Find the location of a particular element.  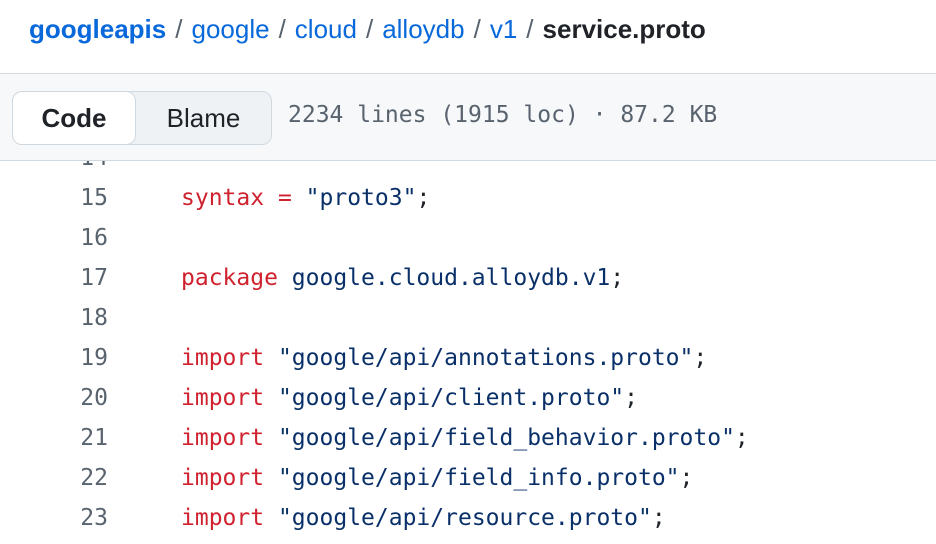

line-number: 23 is located at coordinates (54, 518).